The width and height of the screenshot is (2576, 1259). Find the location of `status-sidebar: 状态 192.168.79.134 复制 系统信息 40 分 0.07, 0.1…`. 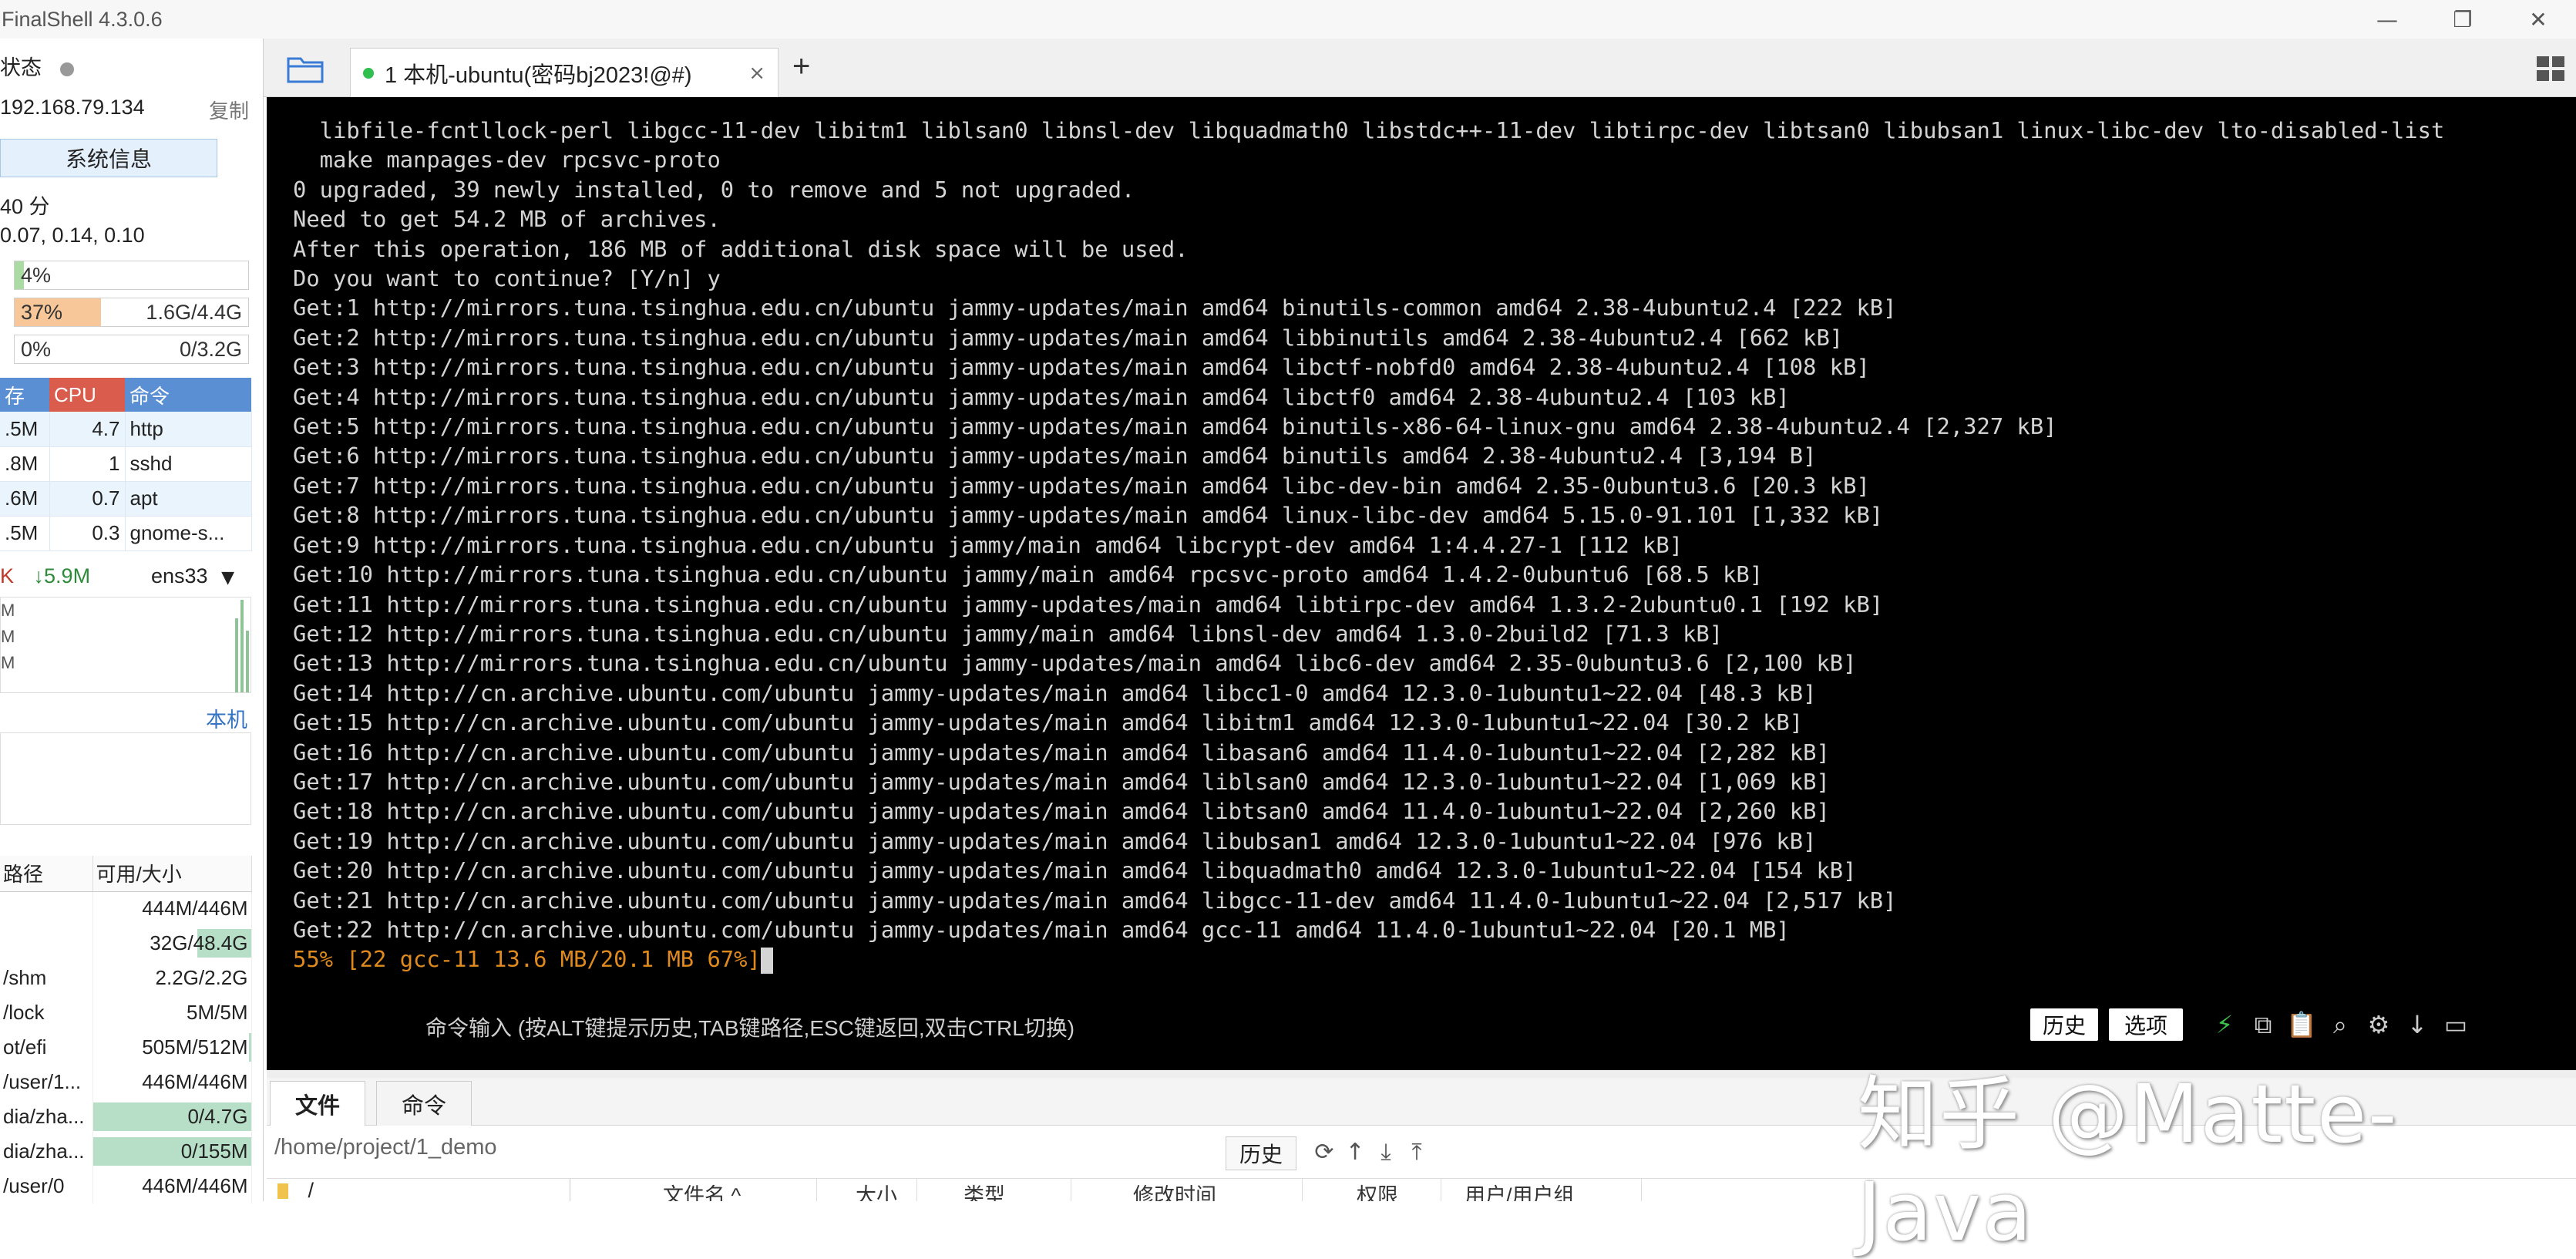

status-sidebar: 状态 192.168.79.134 复制 系统信息 40 分 0.07, 0.1… is located at coordinates (132, 621).